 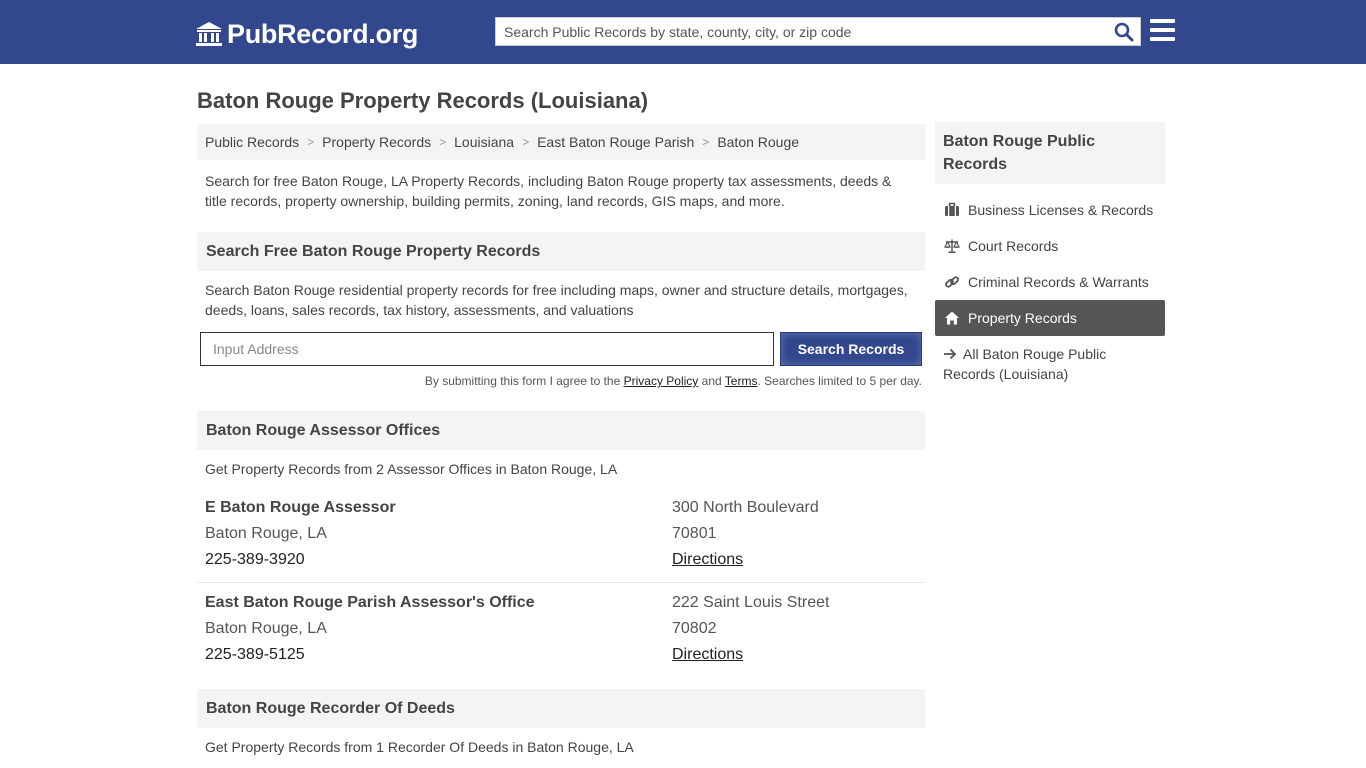 What do you see at coordinates (376, 142) in the screenshot?
I see `breadcrumb-property-records: Property Records` at bounding box center [376, 142].